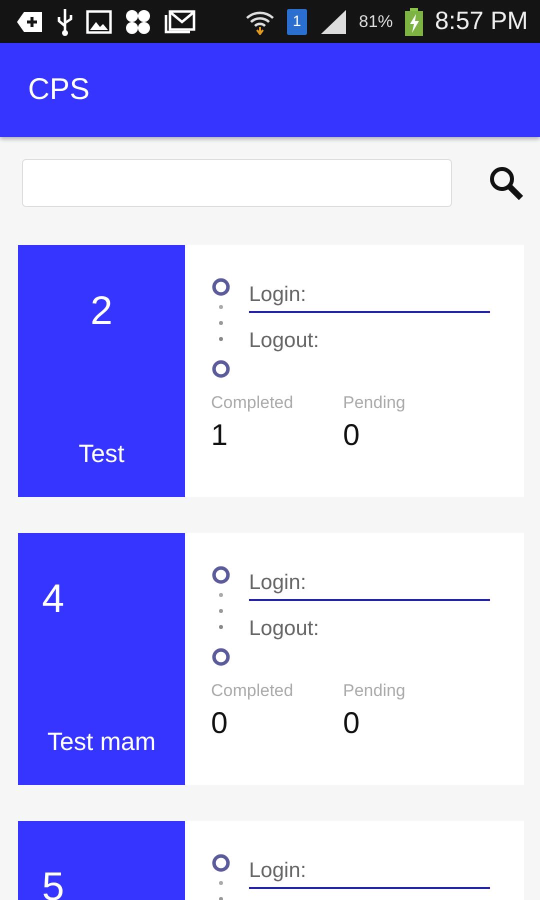 The width and height of the screenshot is (540, 900). What do you see at coordinates (99, 22) in the screenshot?
I see `image-icon` at bounding box center [99, 22].